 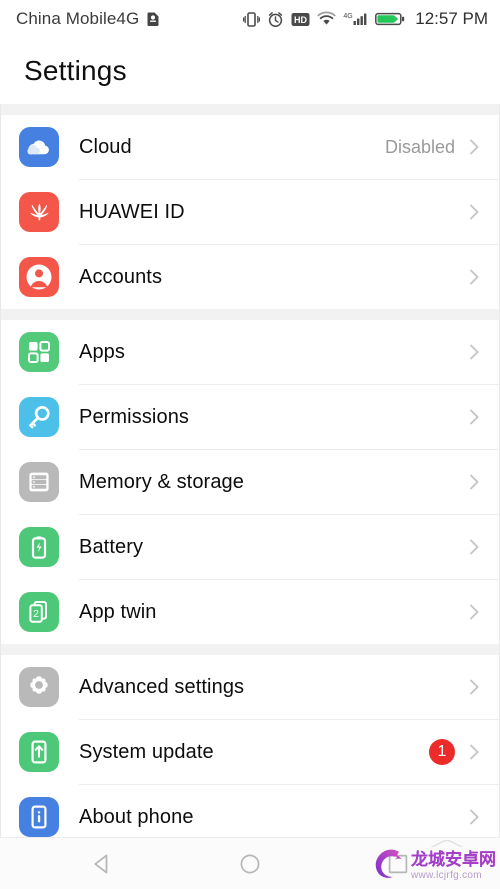 I want to click on watermark-text: 龙城安卓网 www.lcjrfg.com, so click(x=453, y=866).